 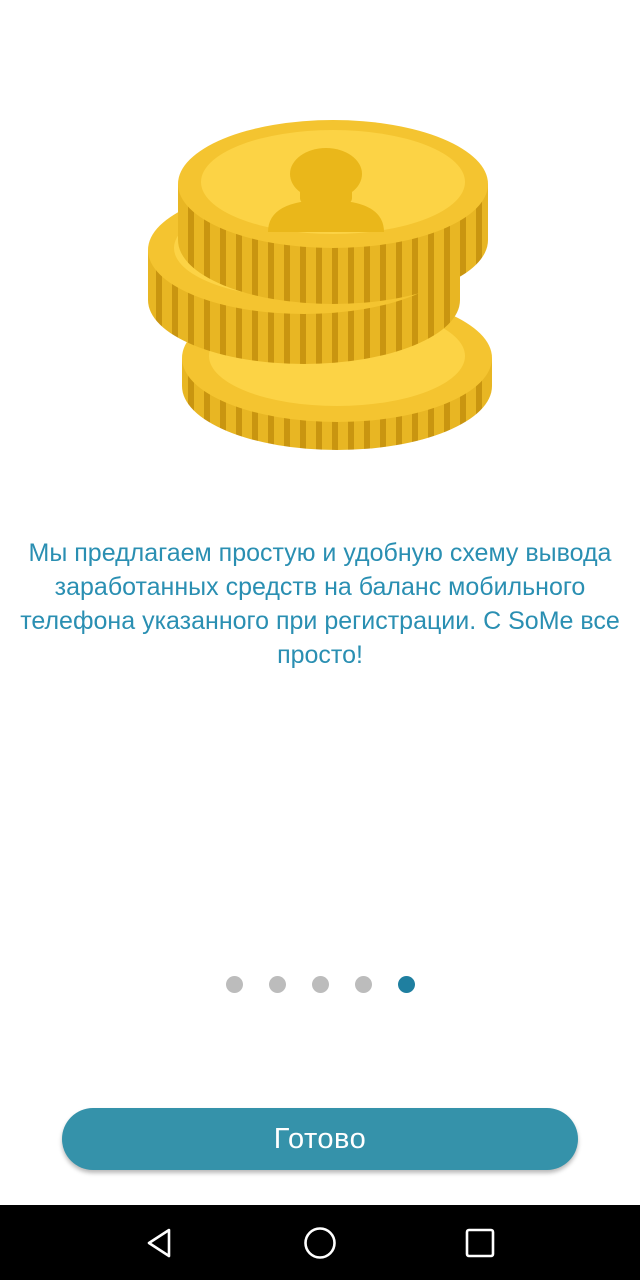 I want to click on home-icon, so click(x=320, y=1243).